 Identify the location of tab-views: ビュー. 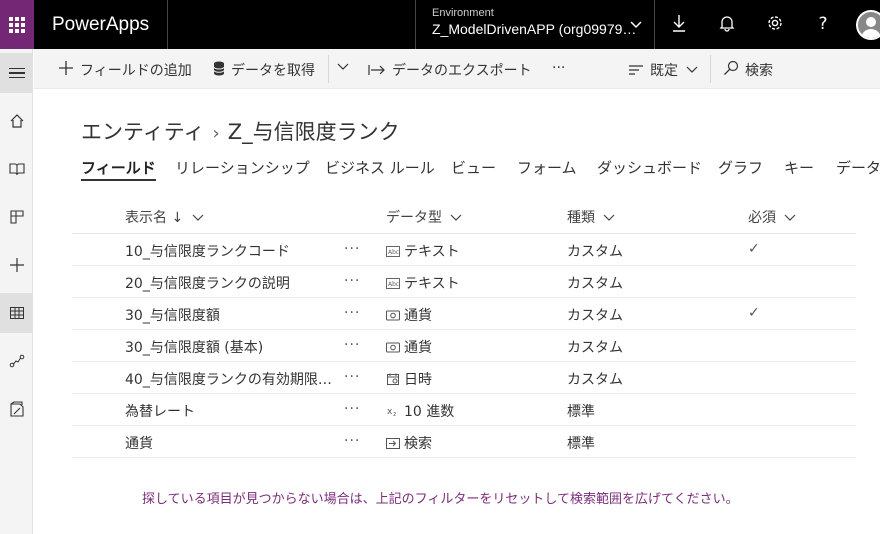
(473, 167).